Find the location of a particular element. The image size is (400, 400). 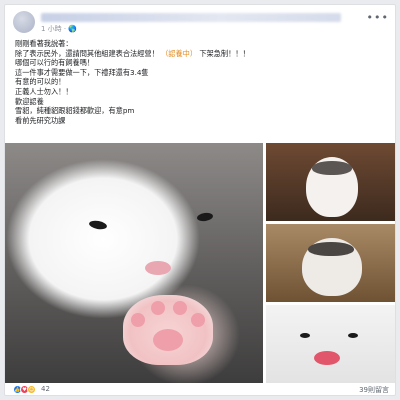

post-line: 除了表示民外，還請問其他組建表合法經營！ （認養中） 下架急制！！！ is located at coordinates (200, 54).